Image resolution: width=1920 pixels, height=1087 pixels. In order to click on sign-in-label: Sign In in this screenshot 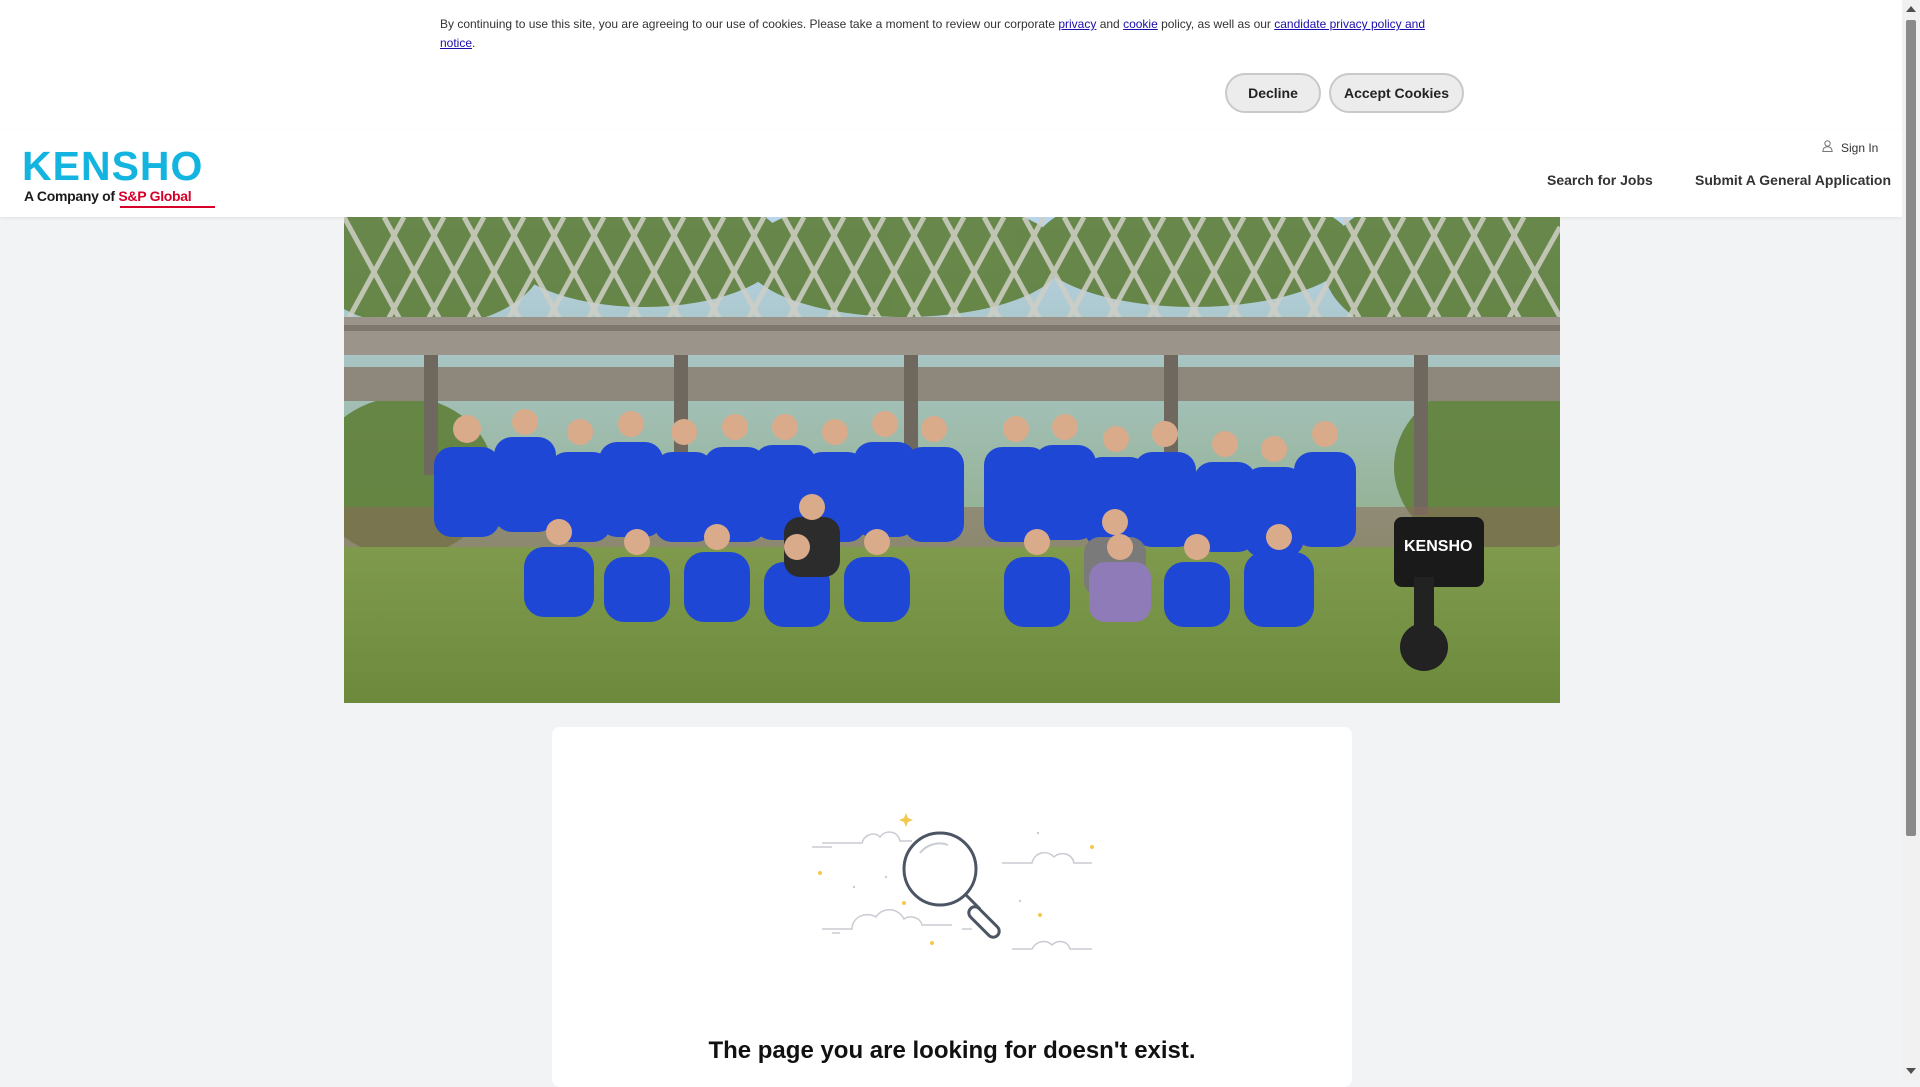, I will do `click(1860, 147)`.